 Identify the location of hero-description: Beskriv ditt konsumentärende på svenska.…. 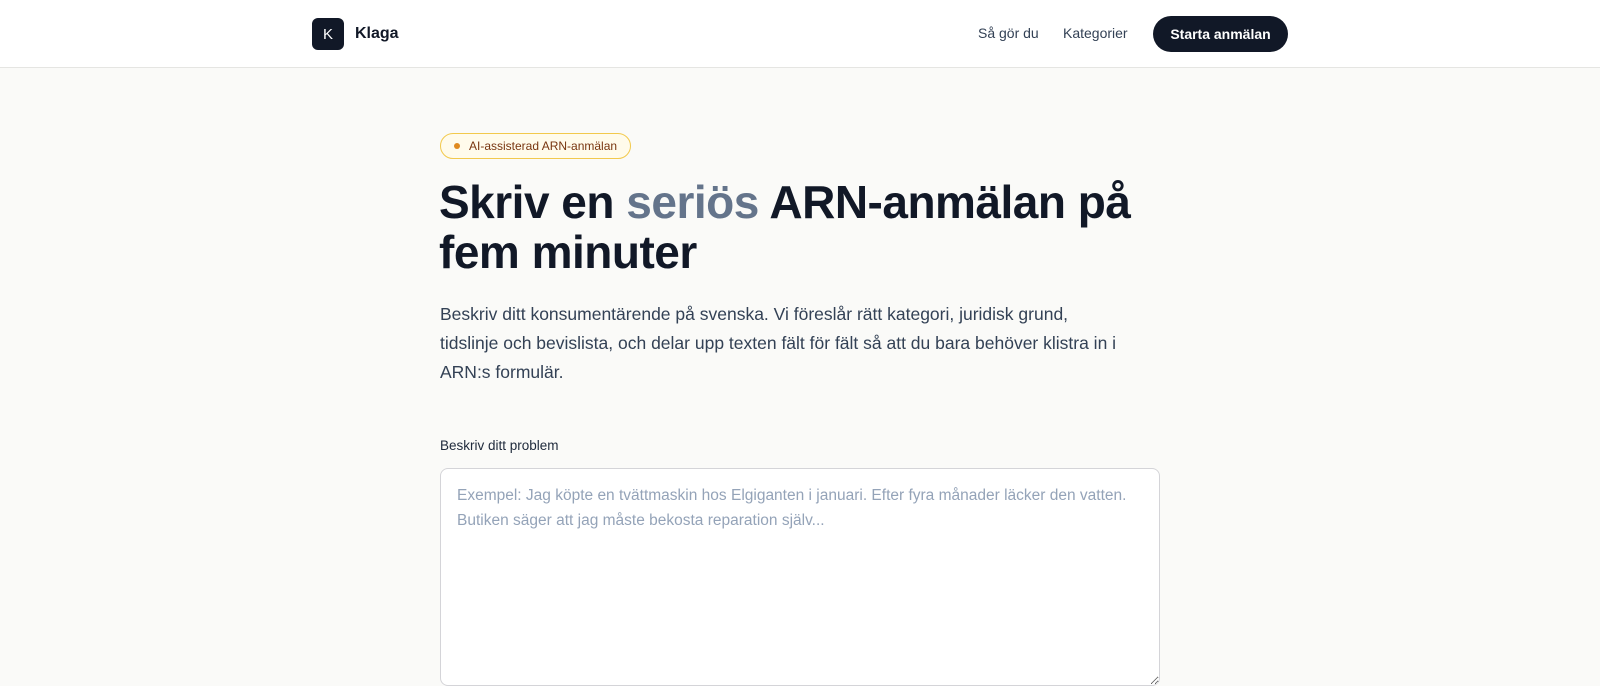
(778, 343).